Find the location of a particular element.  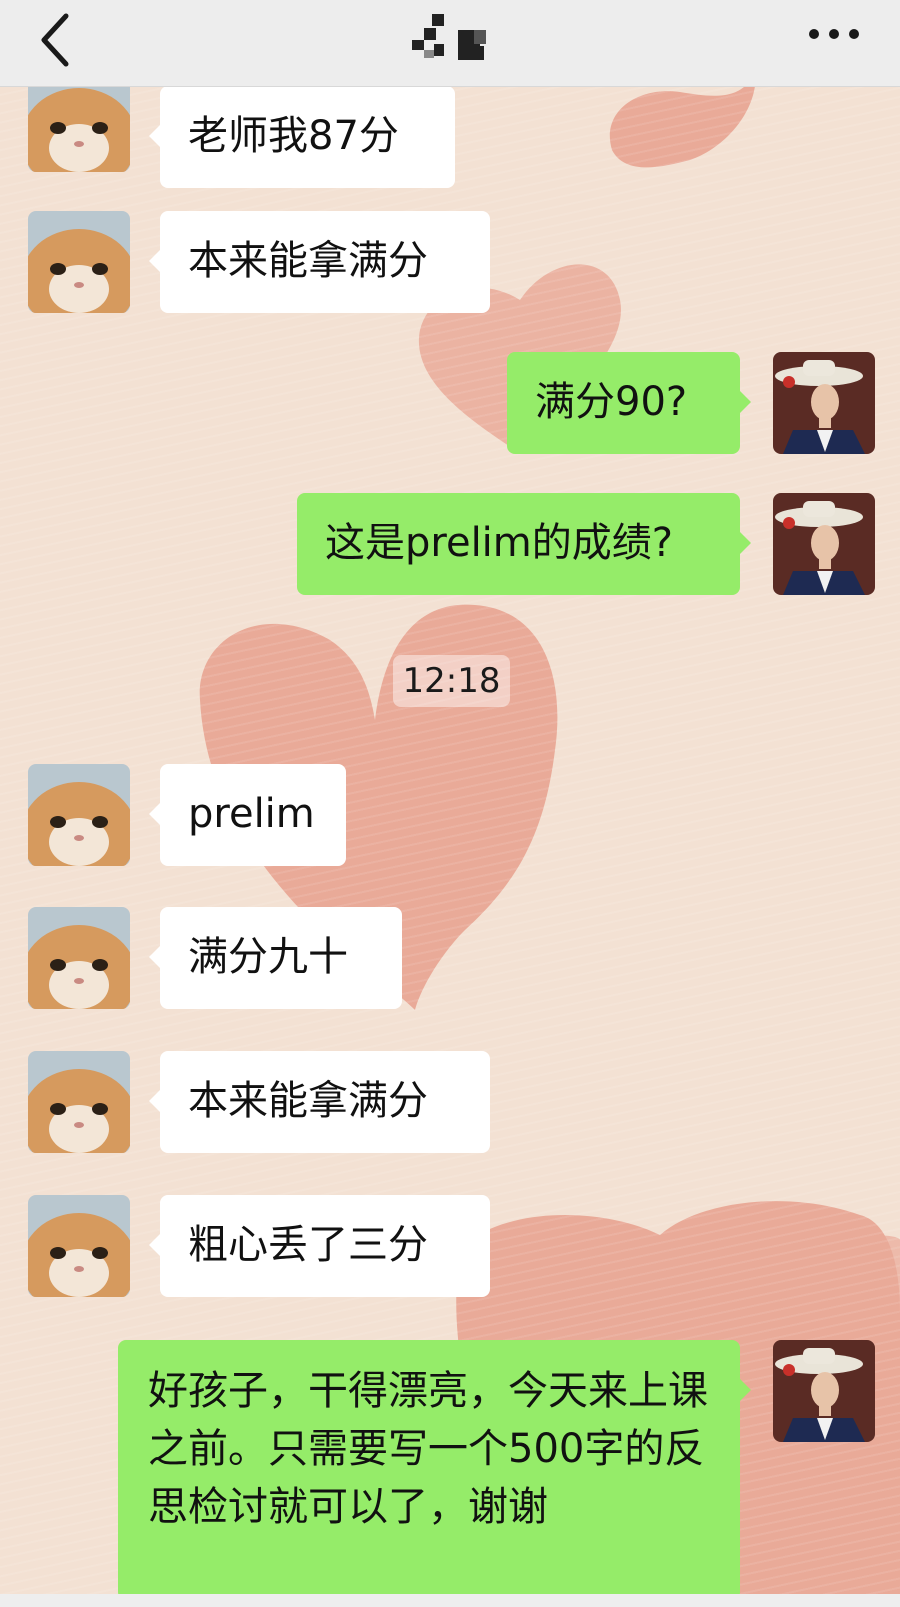

chevron-left-icon is located at coordinates (55, 40).